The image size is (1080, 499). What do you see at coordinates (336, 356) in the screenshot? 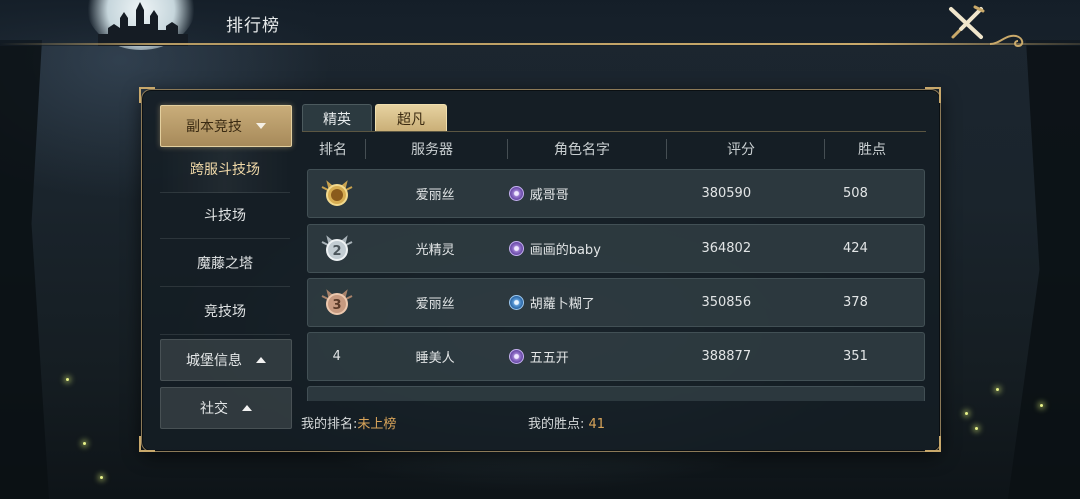
I see `rank-cell: 4` at bounding box center [336, 356].